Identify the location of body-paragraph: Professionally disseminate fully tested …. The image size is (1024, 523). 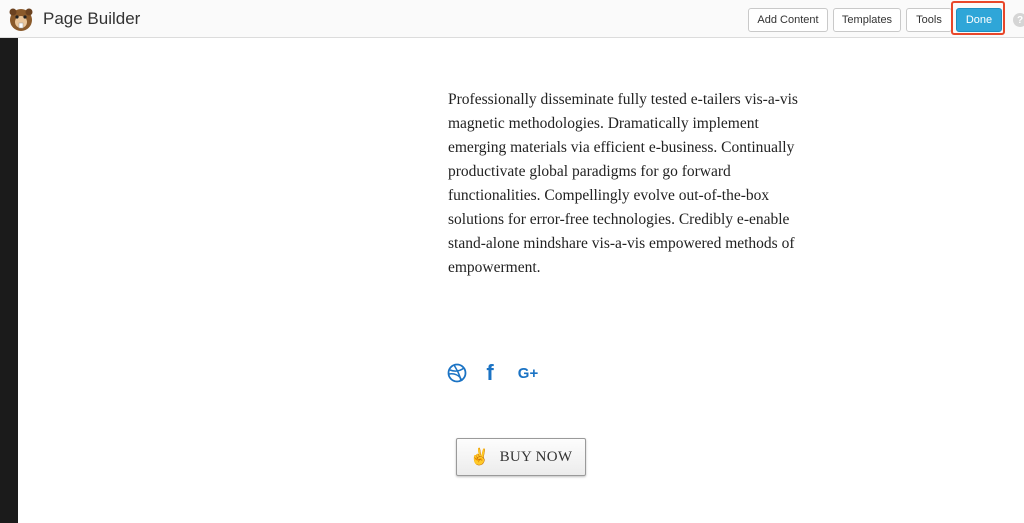
(623, 183).